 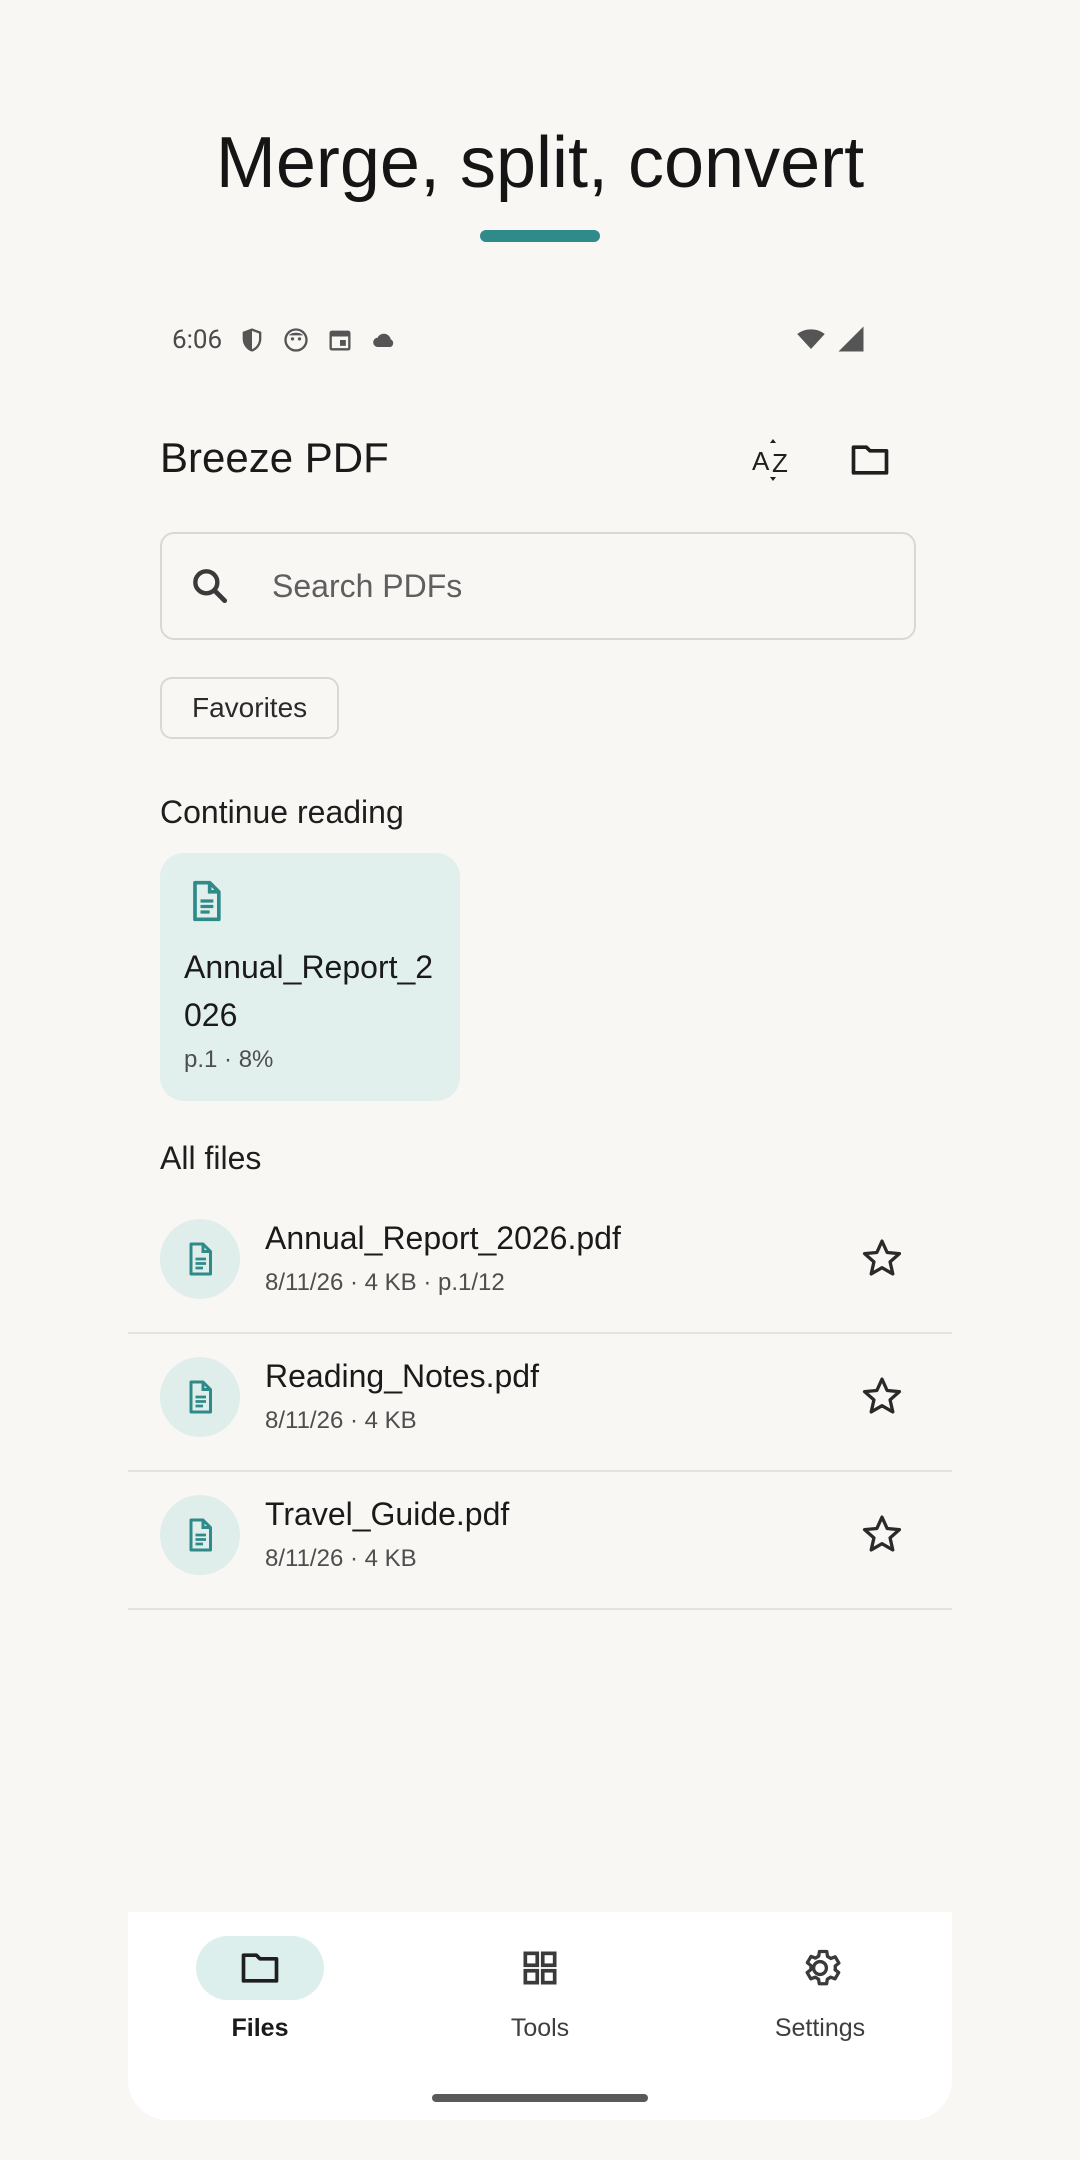 What do you see at coordinates (761, 461) in the screenshot?
I see `svg-text: A` at bounding box center [761, 461].